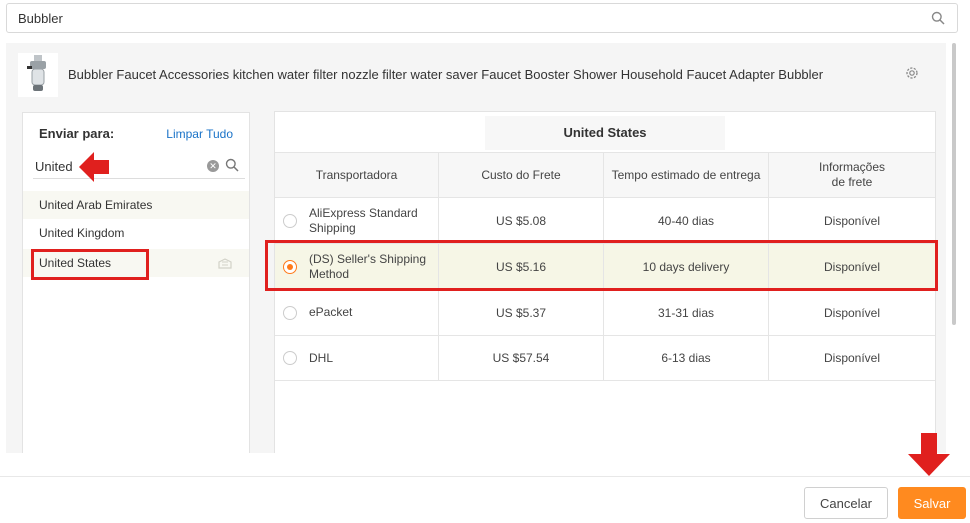 The width and height of the screenshot is (970, 523). Describe the element at coordinates (118, 166) in the screenshot. I see `country-filter-input` at that location.